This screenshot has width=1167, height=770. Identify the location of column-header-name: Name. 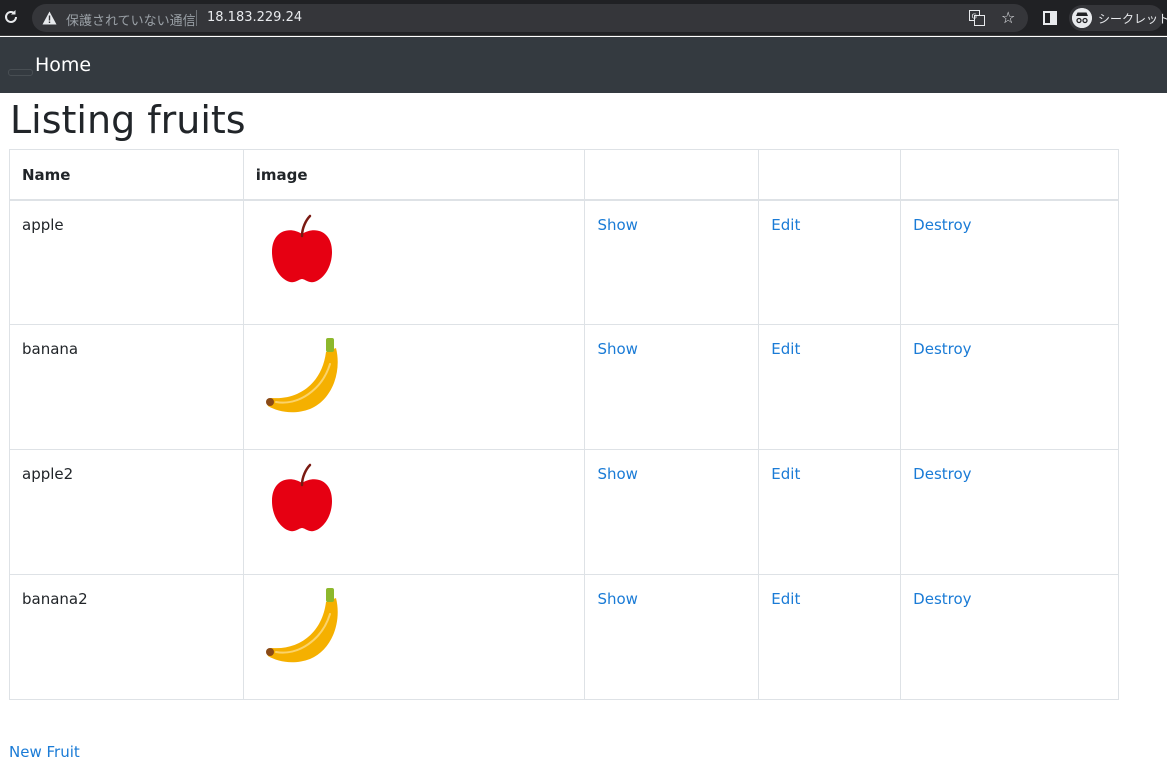
(126, 175).